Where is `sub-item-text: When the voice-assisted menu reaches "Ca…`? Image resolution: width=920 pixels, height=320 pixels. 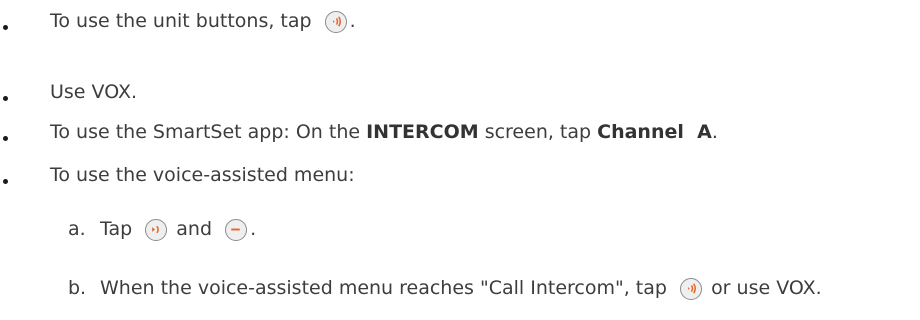 sub-item-text: When the voice-assisted menu reaches "Ca… is located at coordinates (383, 288).